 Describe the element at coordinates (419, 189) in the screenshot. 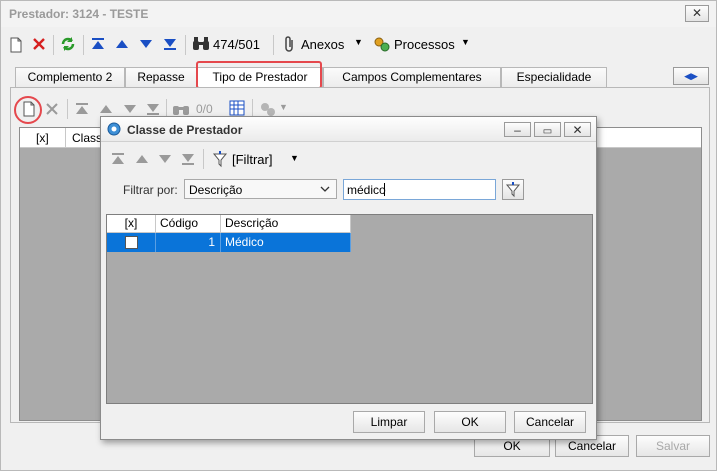

I see `search-input: médico` at that location.